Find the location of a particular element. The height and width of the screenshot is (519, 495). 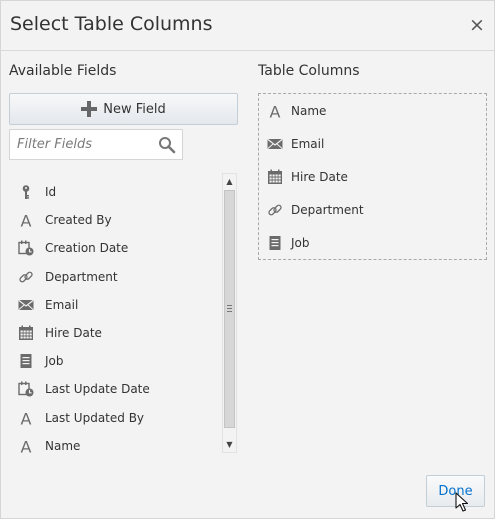

table-column-department: Department is located at coordinates (372, 210).